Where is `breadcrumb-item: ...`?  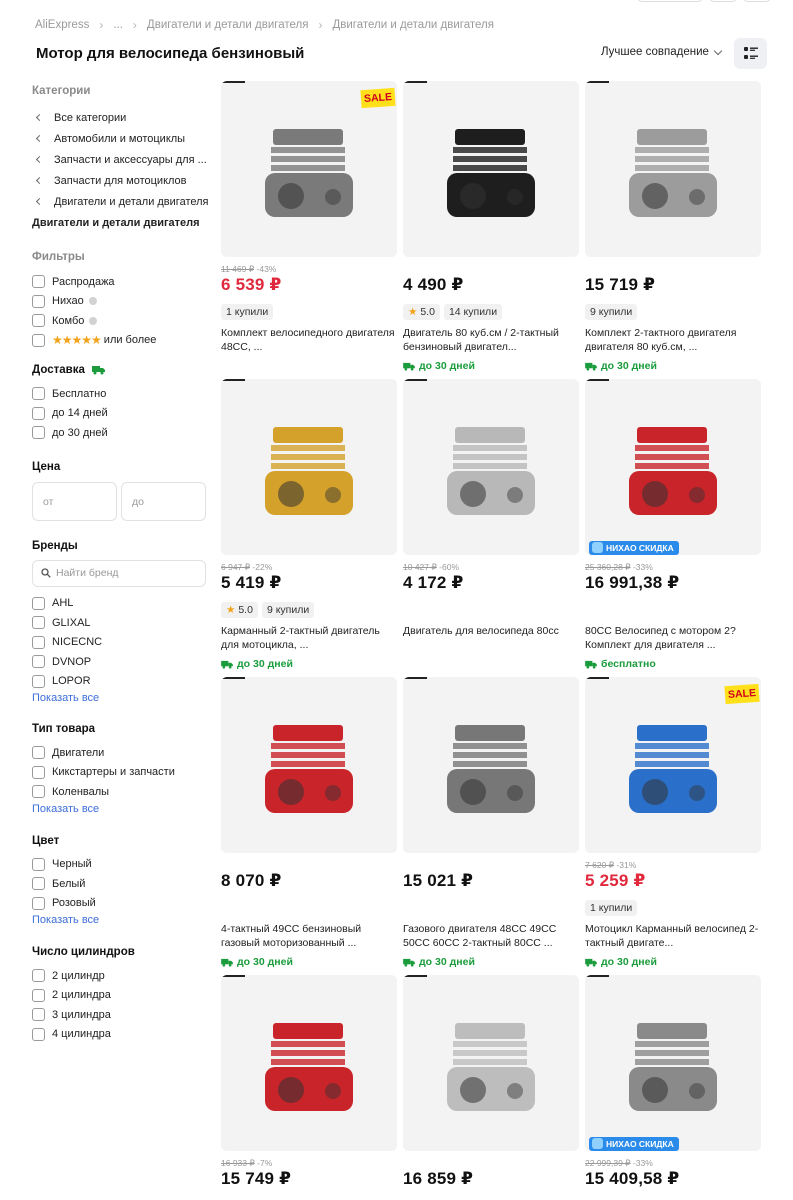
breadcrumb-item: ... is located at coordinates (118, 25).